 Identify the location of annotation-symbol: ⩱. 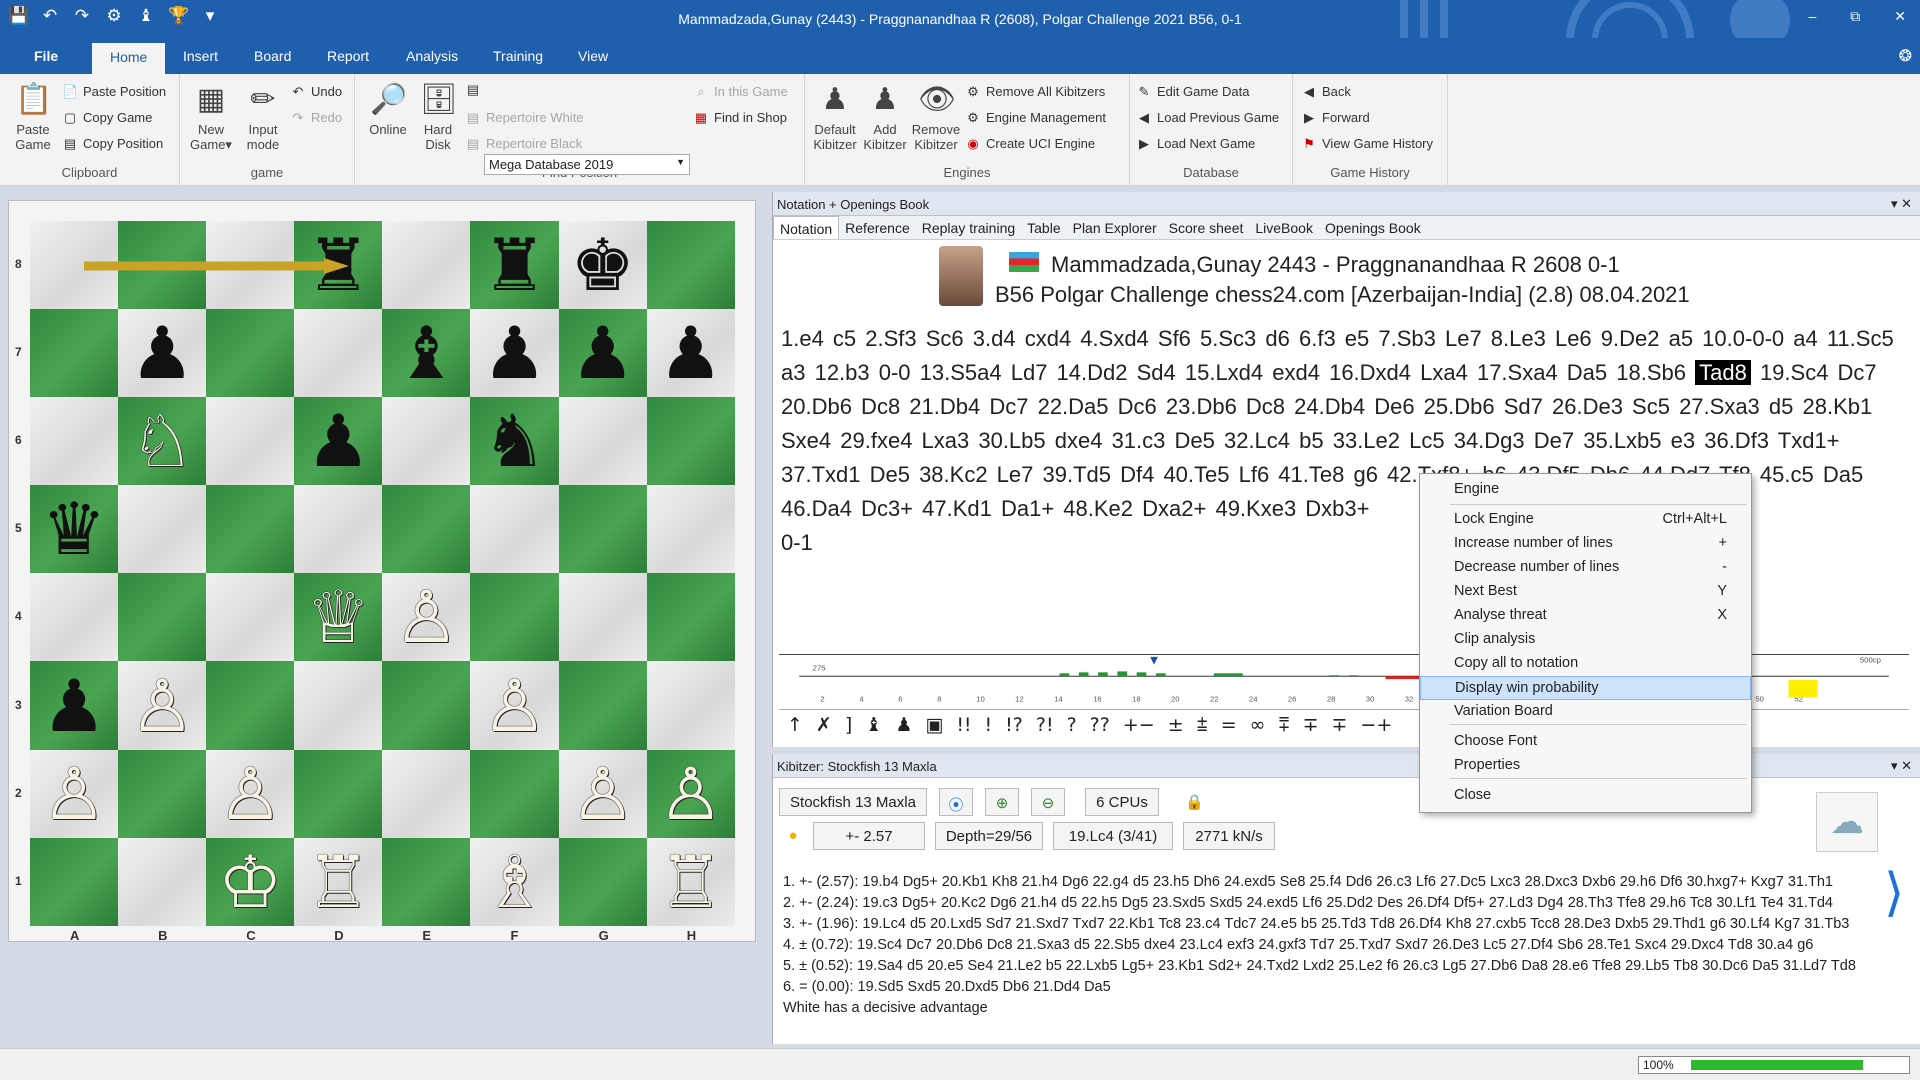
(1283, 727).